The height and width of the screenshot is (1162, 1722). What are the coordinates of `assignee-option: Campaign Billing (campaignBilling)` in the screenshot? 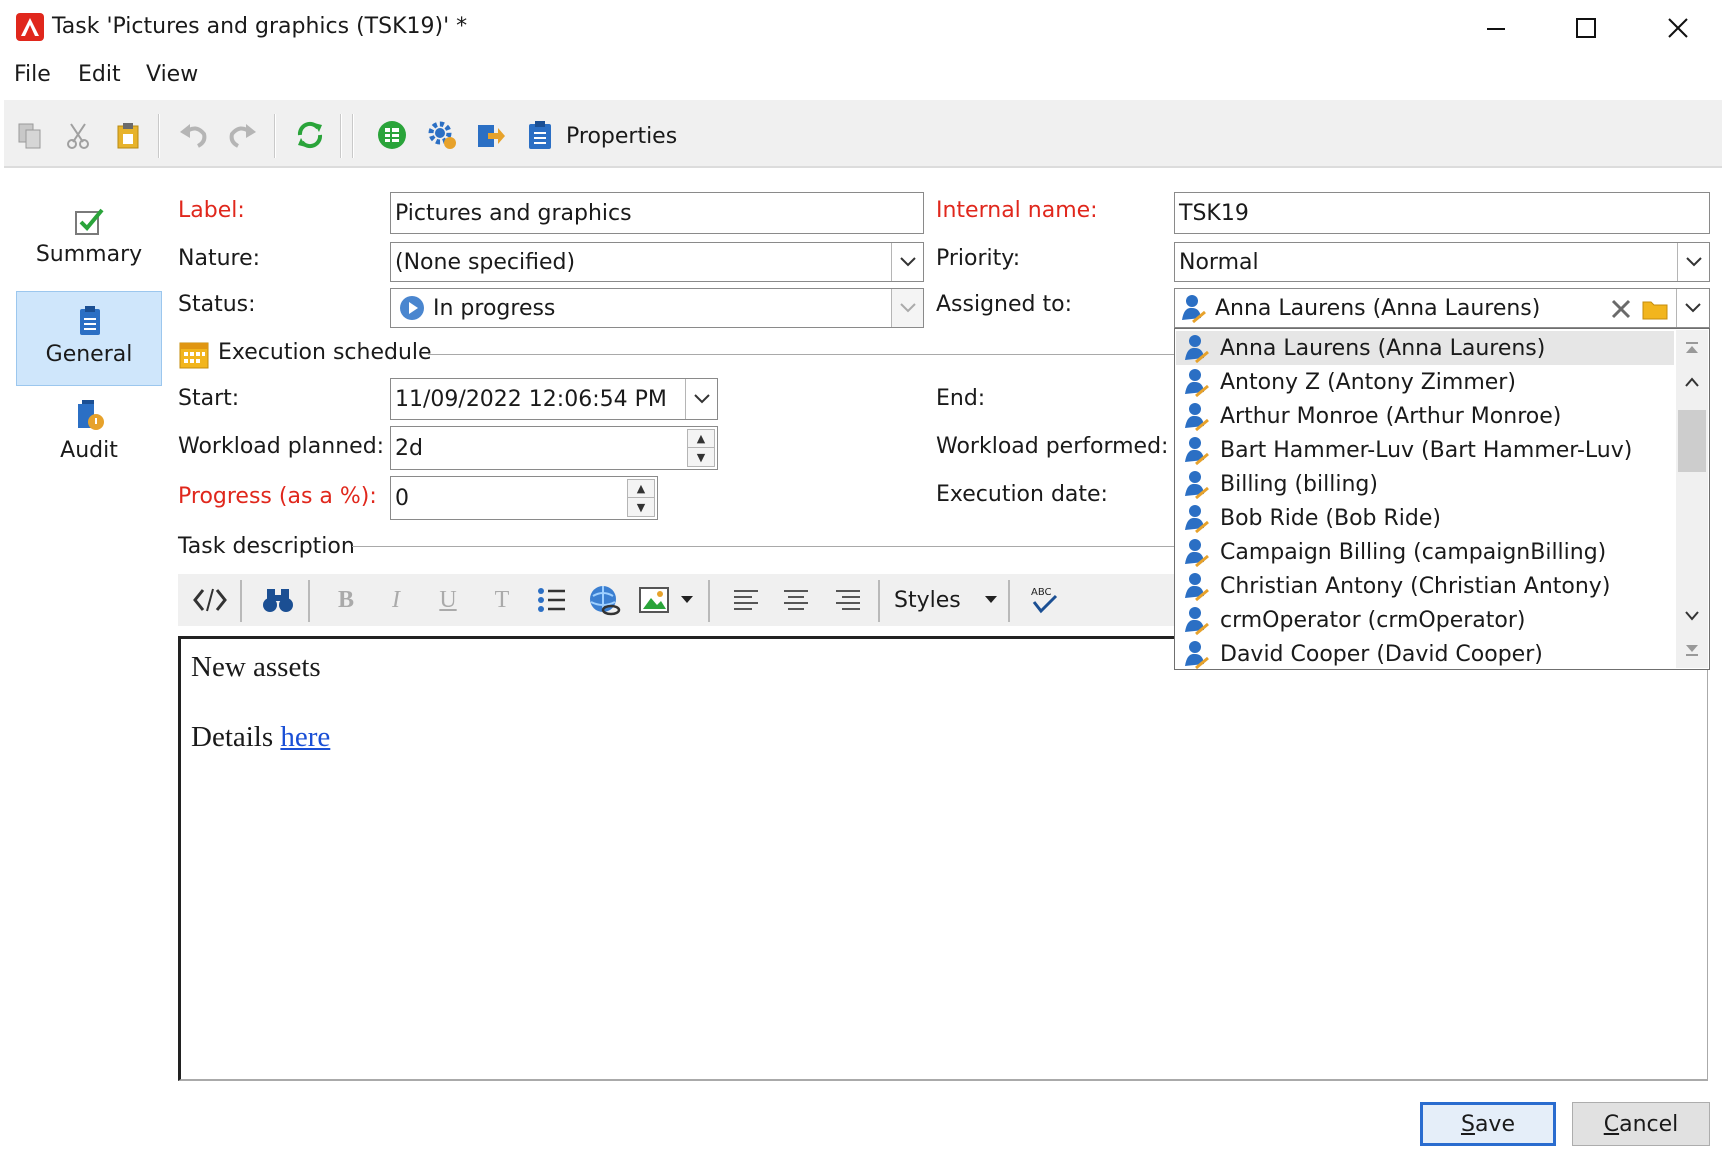 It's located at (1425, 552).